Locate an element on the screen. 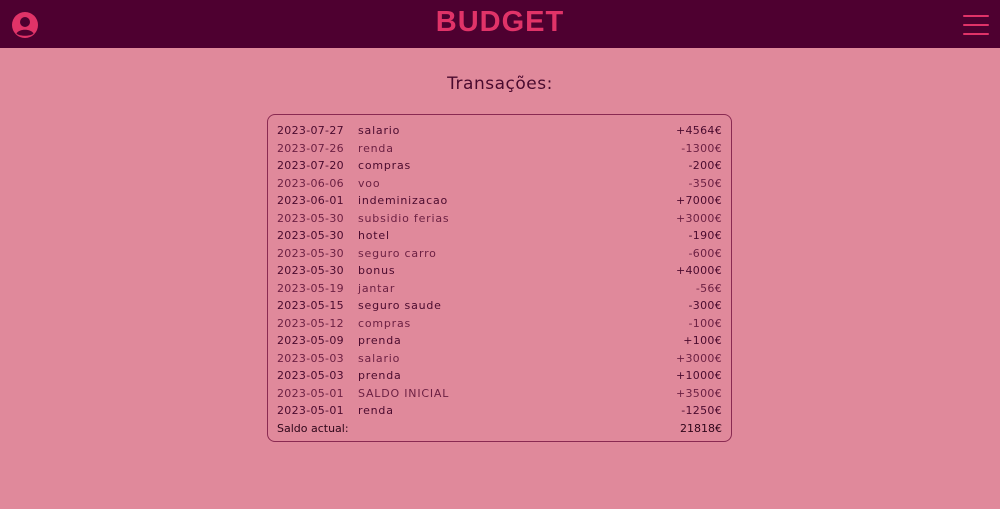  transaction-amount: +3500€ is located at coordinates (698, 393).